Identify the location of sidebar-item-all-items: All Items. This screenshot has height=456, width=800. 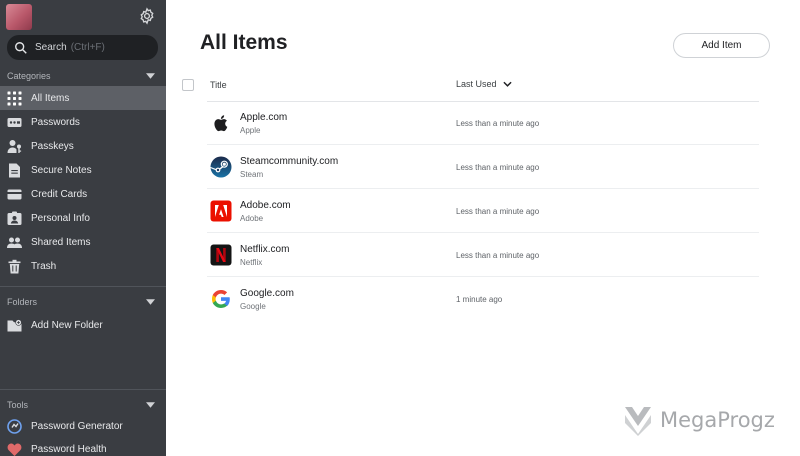
(83, 98).